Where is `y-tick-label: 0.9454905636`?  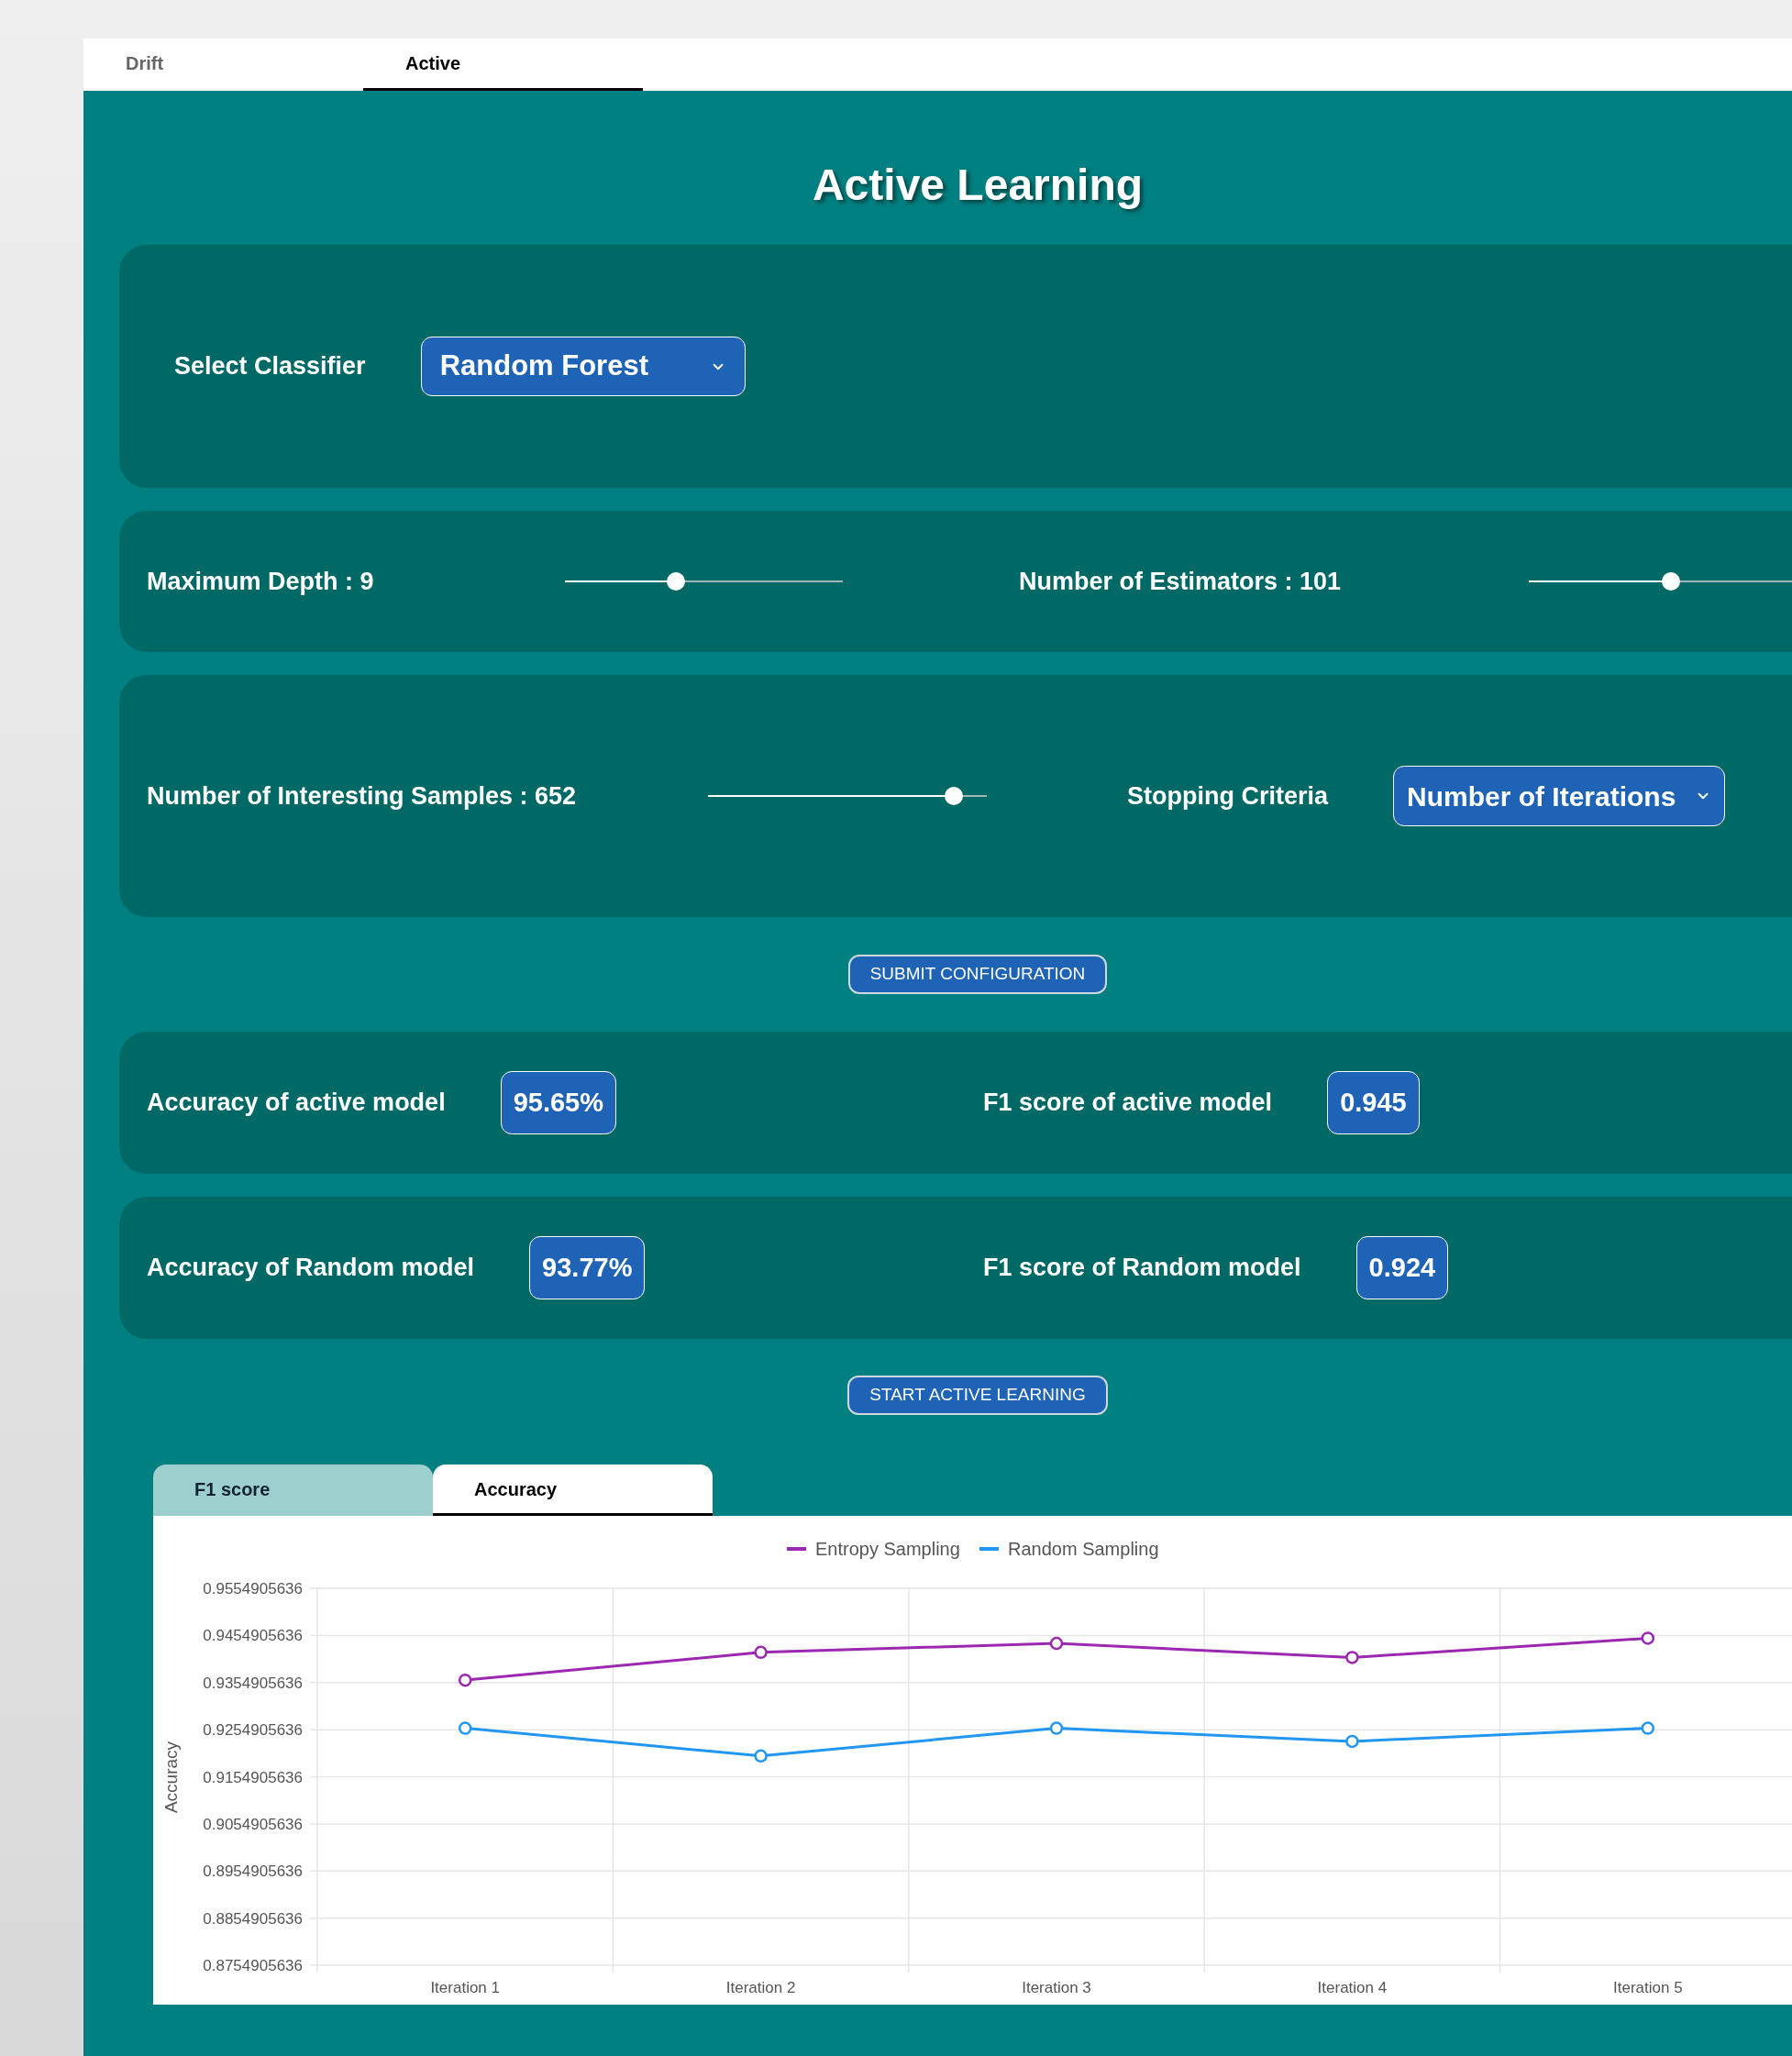 y-tick-label: 0.9454905636 is located at coordinates (253, 1636).